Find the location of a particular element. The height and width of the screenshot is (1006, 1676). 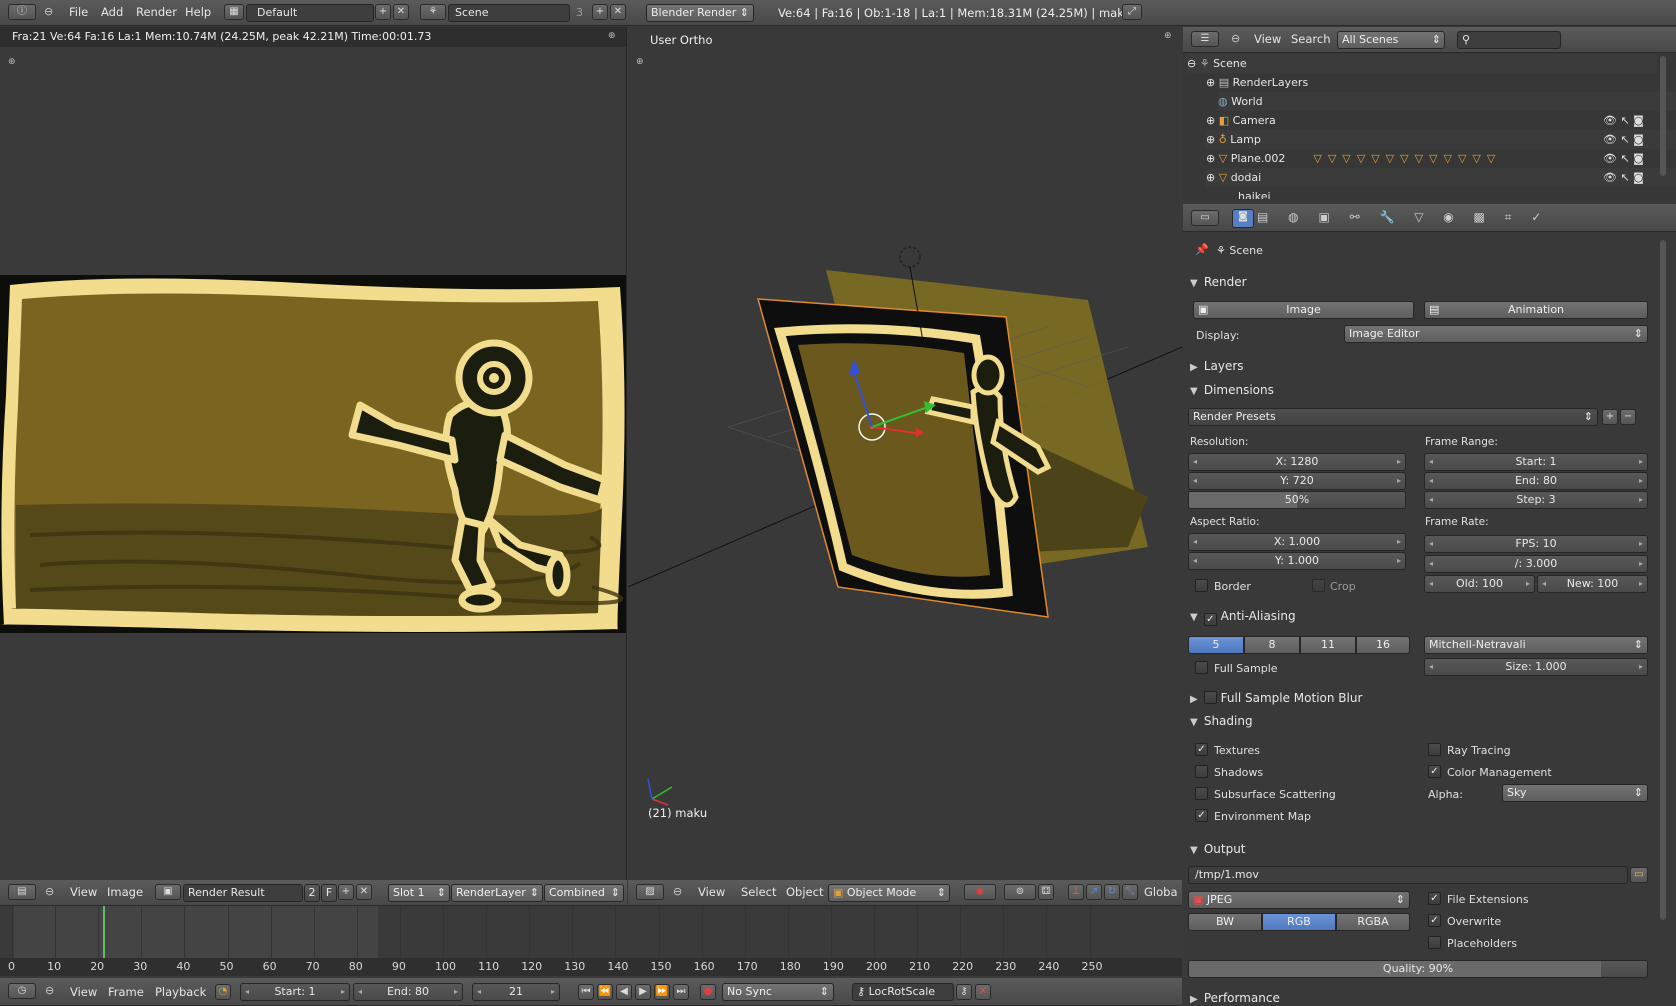

add-scene-icon: + is located at coordinates (600, 12).